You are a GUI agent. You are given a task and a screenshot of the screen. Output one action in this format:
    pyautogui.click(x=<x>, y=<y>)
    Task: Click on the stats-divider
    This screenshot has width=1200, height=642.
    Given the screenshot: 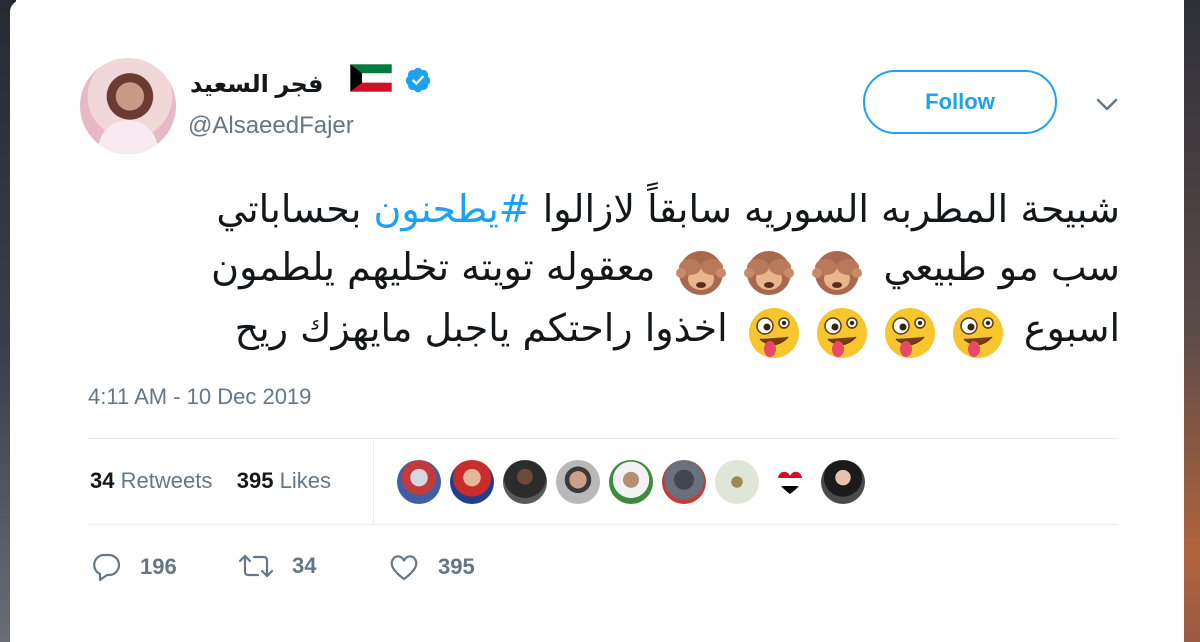 What is the action you would take?
    pyautogui.click(x=373, y=482)
    